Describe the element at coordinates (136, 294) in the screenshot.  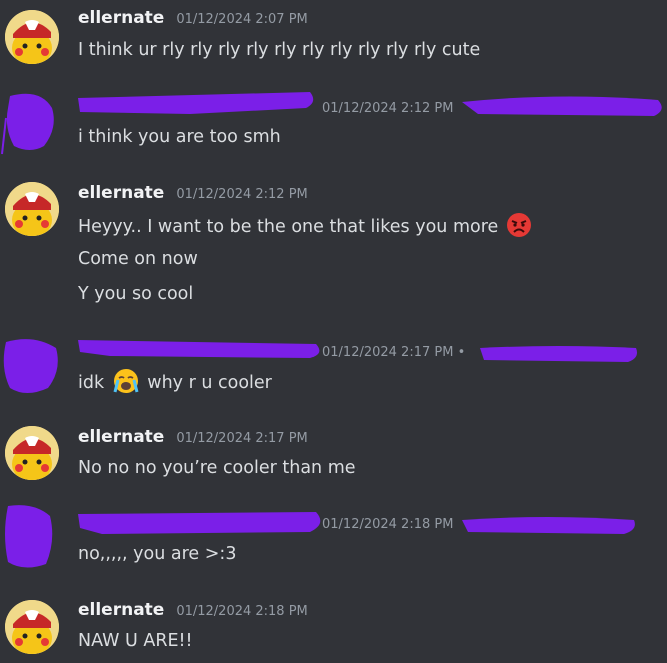
I see `message-text: Y you so cool` at that location.